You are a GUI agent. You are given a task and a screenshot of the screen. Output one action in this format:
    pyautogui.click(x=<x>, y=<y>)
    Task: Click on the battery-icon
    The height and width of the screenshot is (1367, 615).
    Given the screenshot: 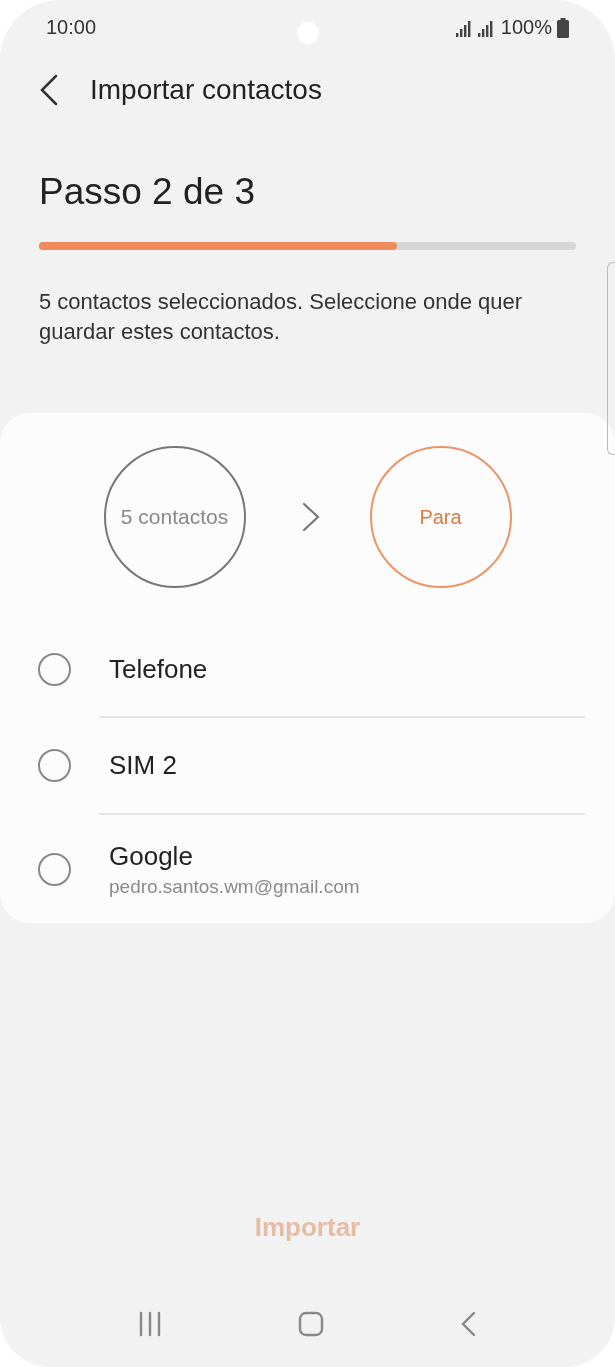 What is the action you would take?
    pyautogui.click(x=563, y=27)
    